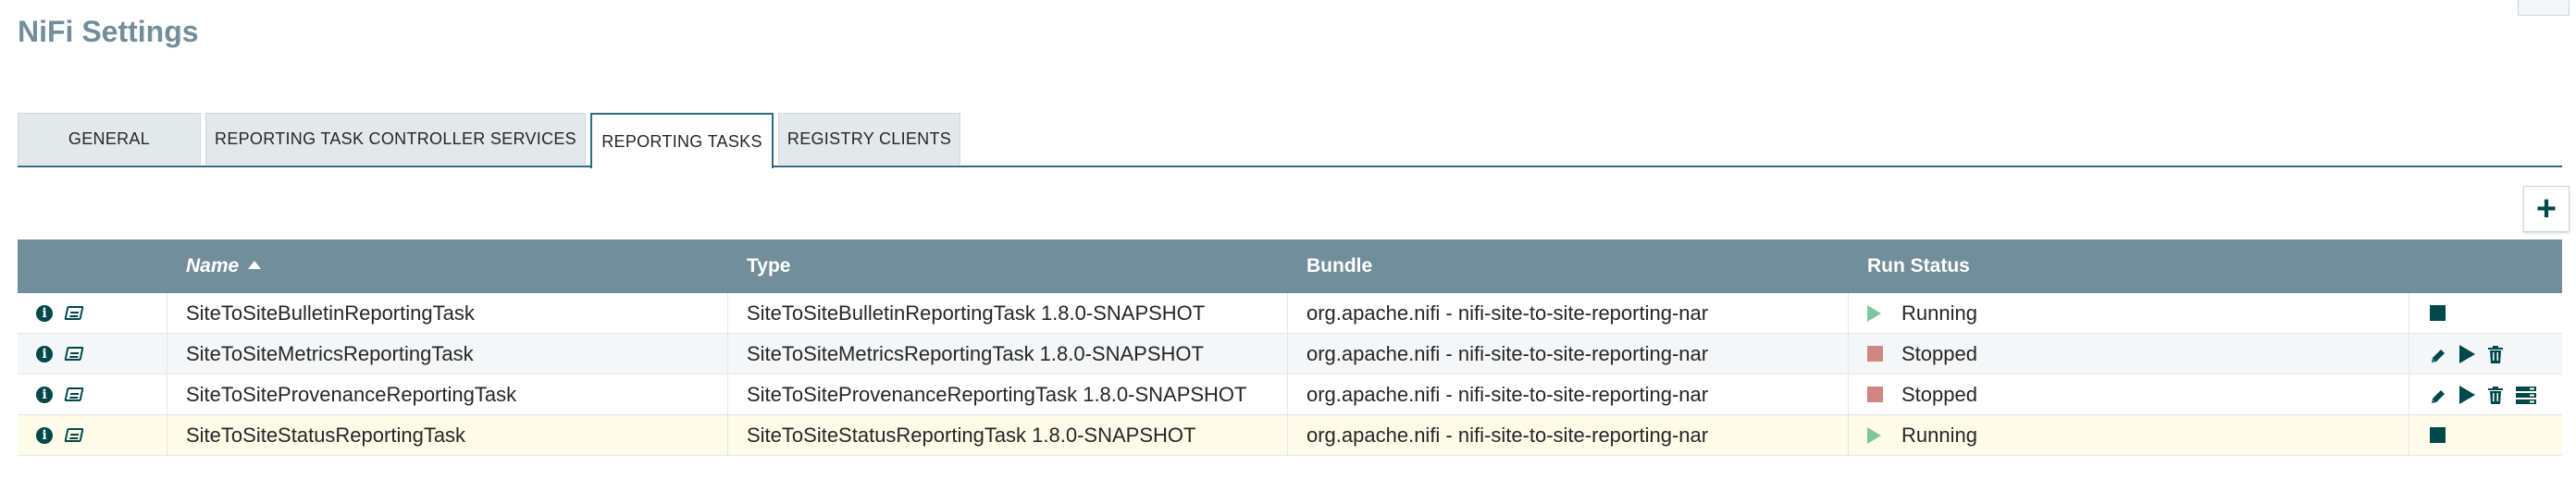  Describe the element at coordinates (255, 264) in the screenshot. I see `sort-ascending-icon` at that location.